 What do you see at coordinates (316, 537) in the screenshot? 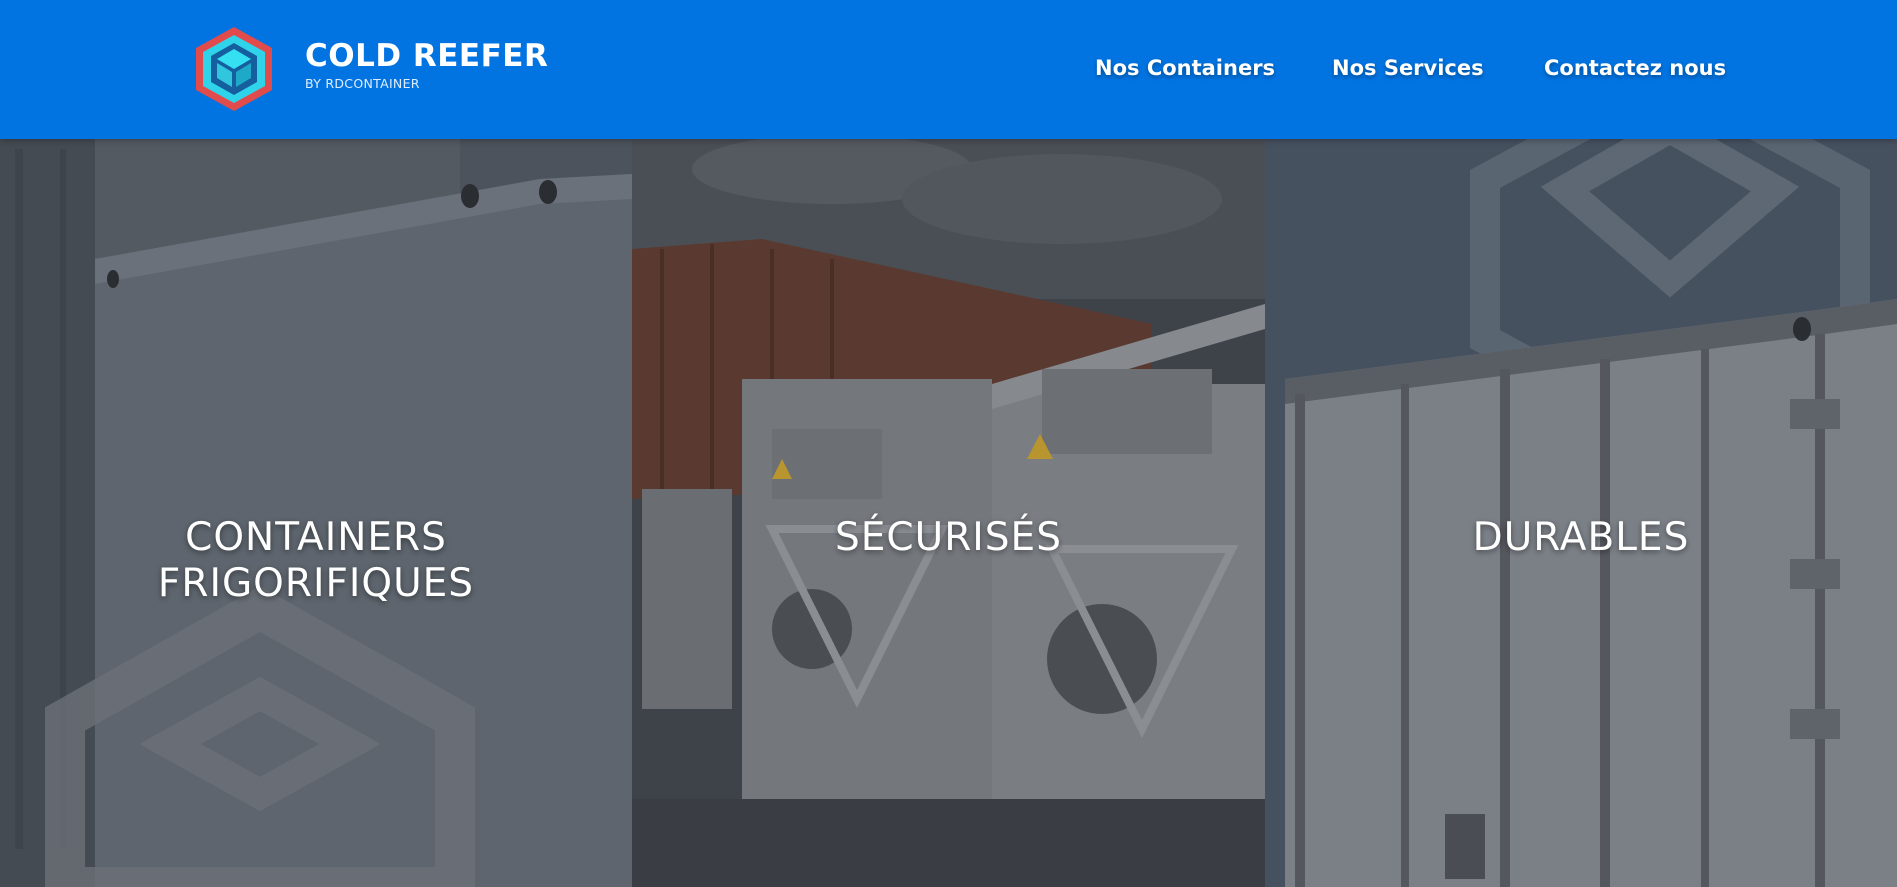
I see `panel-title-line-1: CONTAINERS` at bounding box center [316, 537].